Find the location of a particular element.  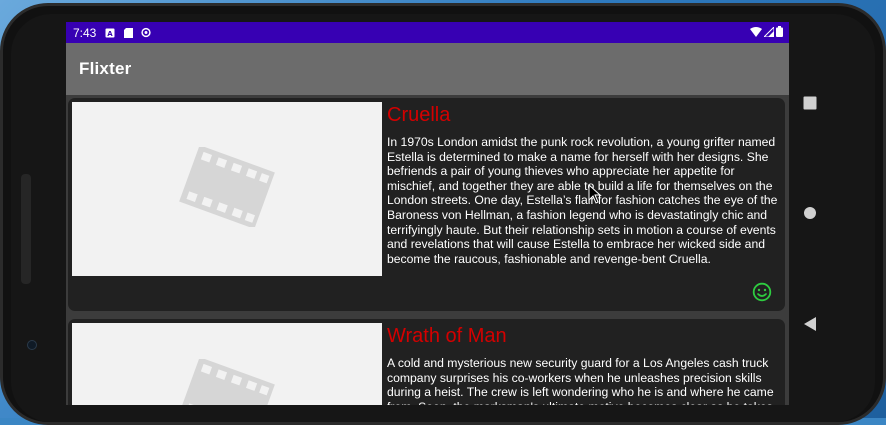

status-right-icons is located at coordinates (769, 32).